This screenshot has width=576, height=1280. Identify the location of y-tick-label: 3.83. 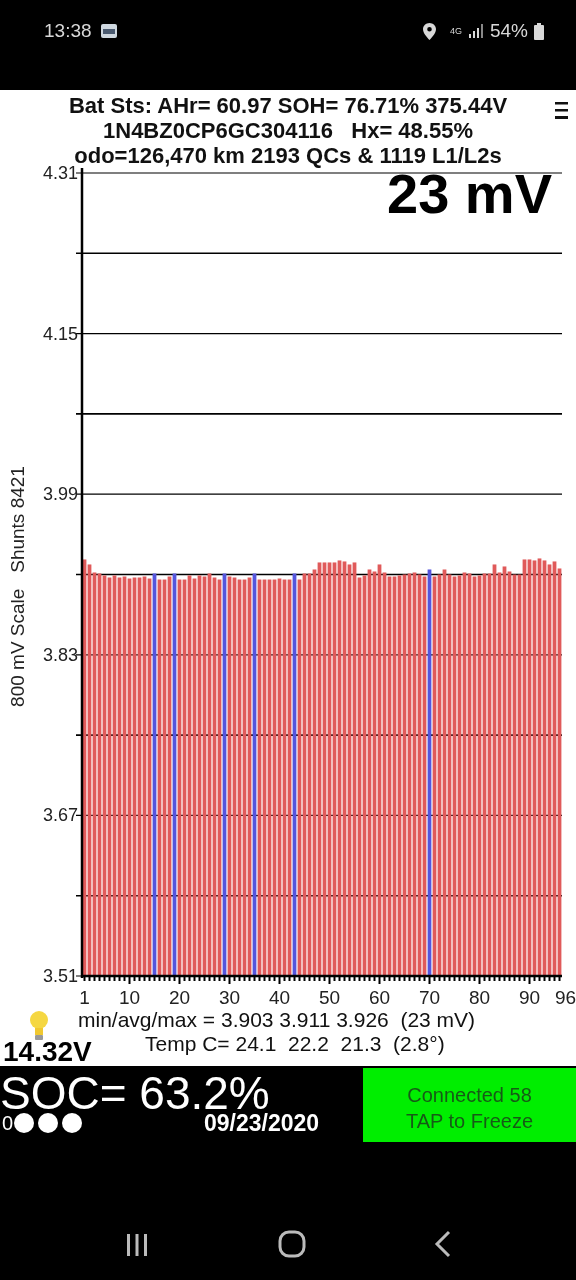
(60, 654).